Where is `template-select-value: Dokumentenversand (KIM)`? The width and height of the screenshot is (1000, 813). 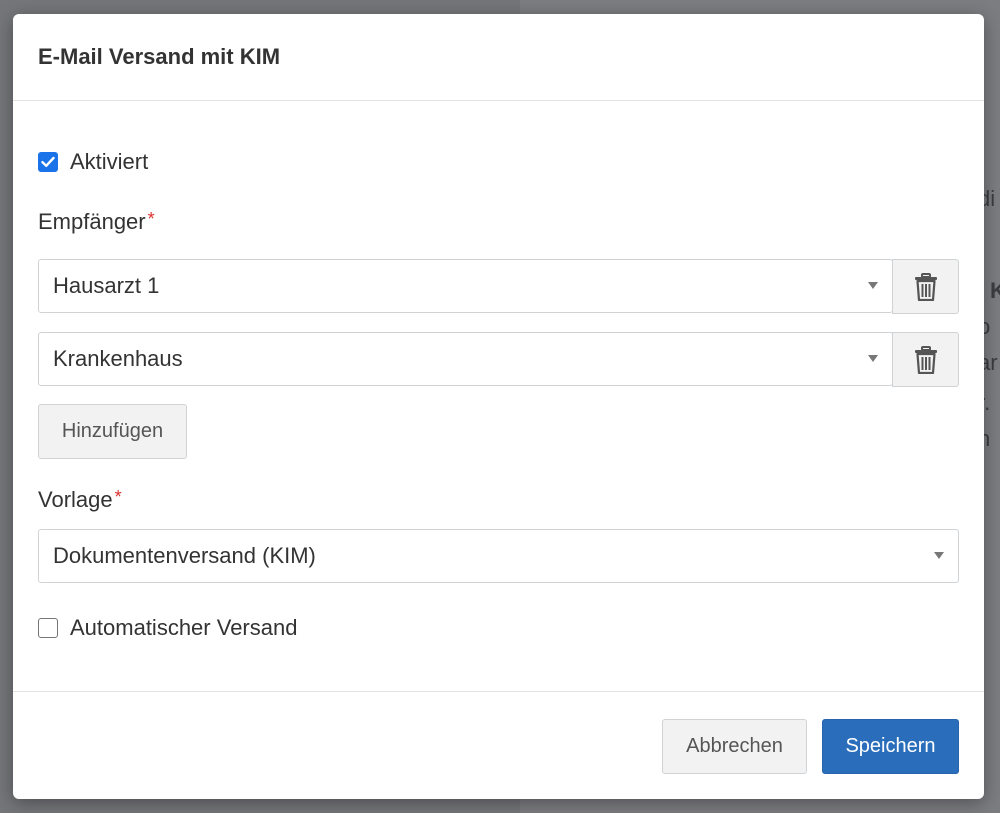 template-select-value: Dokumentenversand (KIM) is located at coordinates (184, 555).